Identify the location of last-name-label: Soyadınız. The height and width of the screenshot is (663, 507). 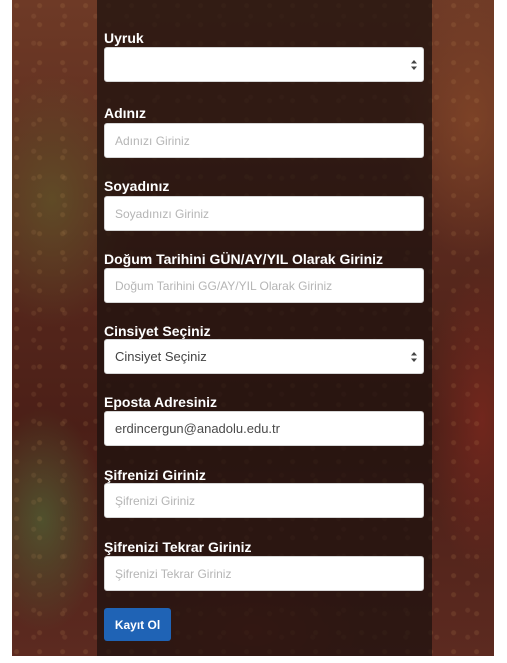
(137, 186).